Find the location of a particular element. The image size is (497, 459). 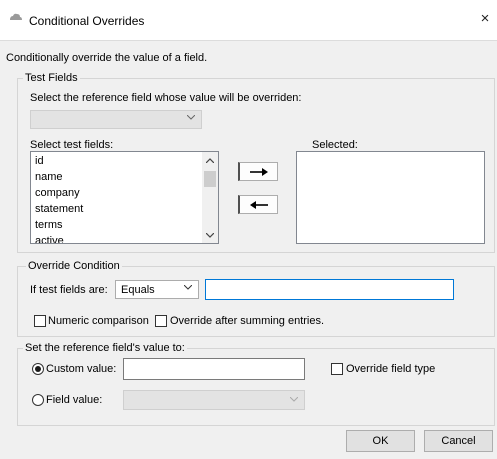

ok-button: OK is located at coordinates (380, 441).